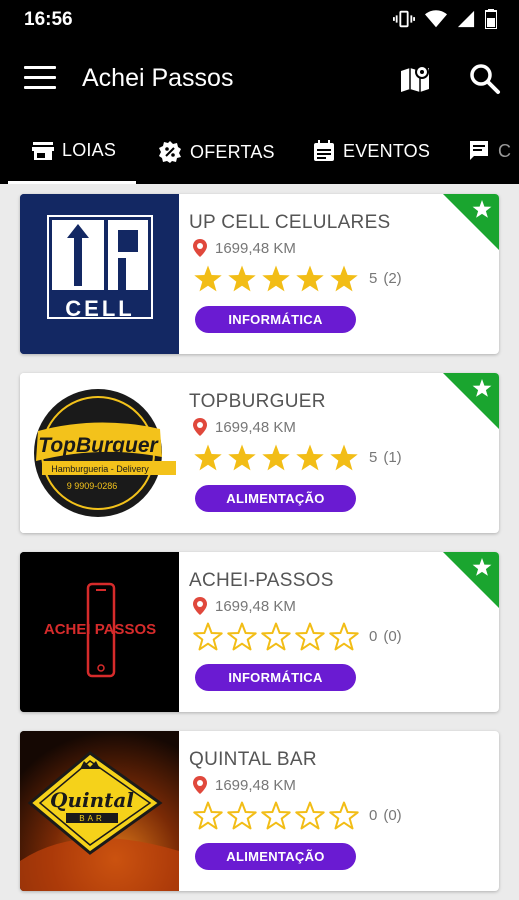 This screenshot has width=519, height=900. I want to click on vibrate-icon, so click(404, 19).